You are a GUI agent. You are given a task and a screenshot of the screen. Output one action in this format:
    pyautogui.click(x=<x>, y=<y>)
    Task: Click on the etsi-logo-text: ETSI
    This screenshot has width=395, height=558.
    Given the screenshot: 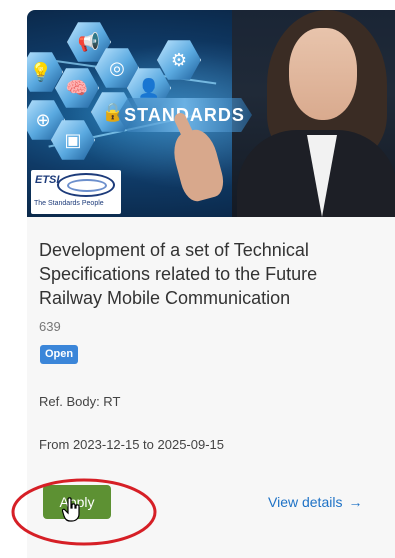 What is the action you would take?
    pyautogui.click(x=47, y=180)
    